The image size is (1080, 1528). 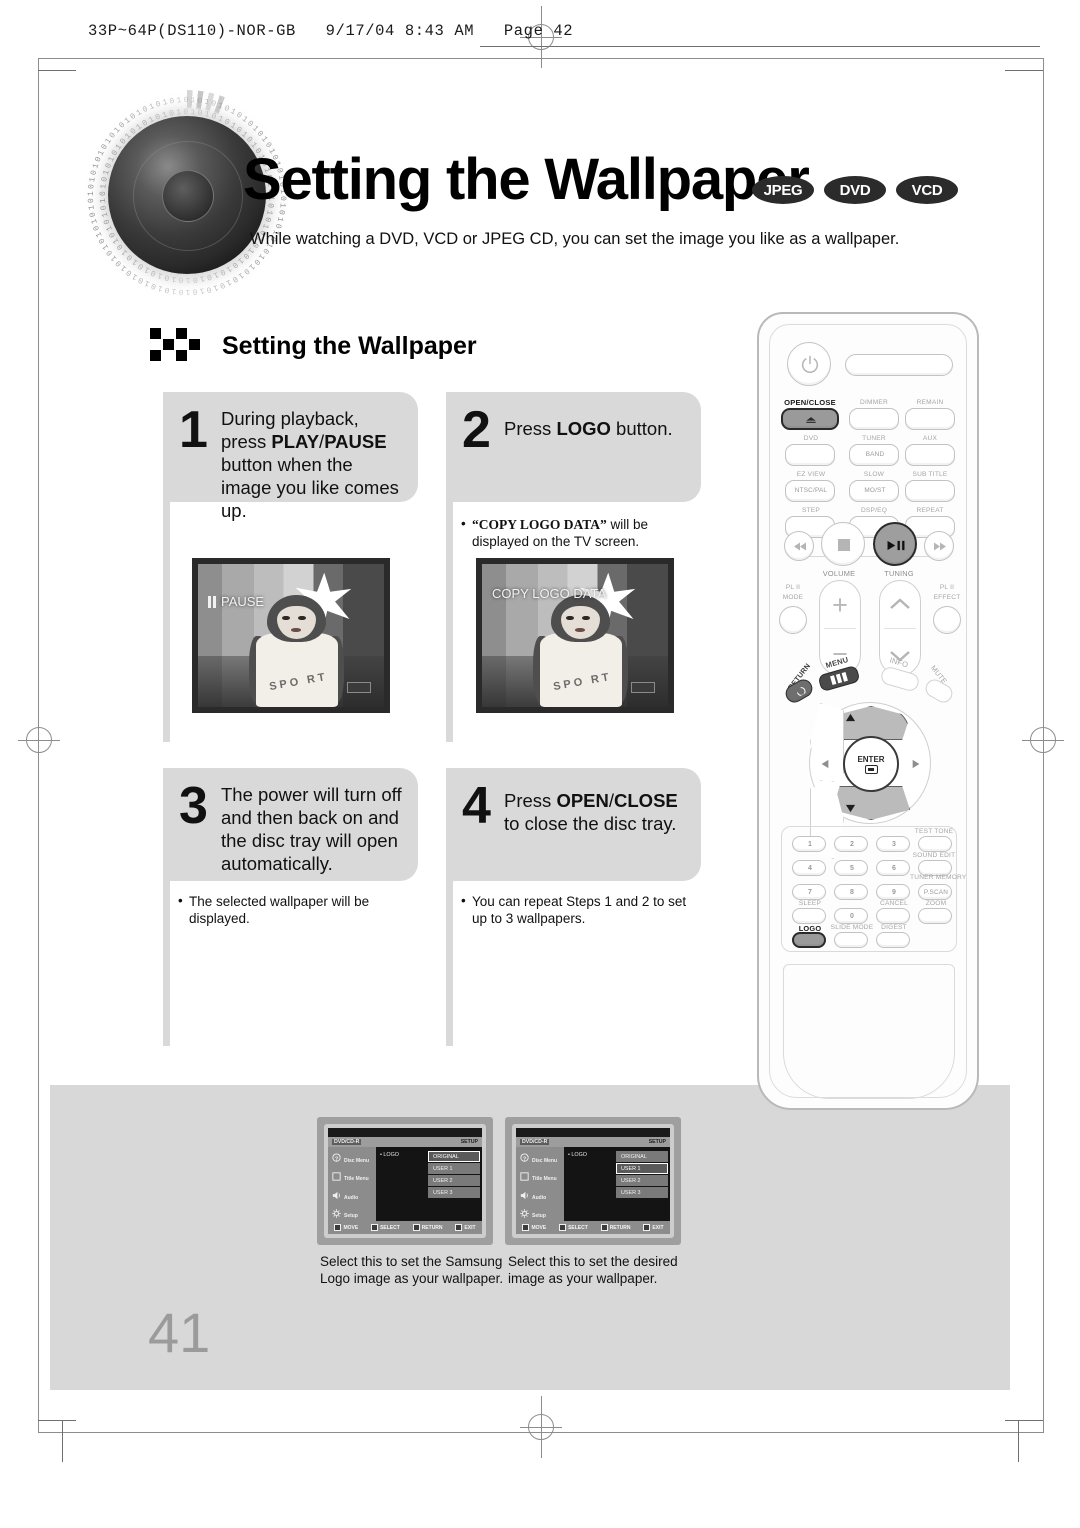 What do you see at coordinates (930, 491) in the screenshot?
I see `sub-title-button` at bounding box center [930, 491].